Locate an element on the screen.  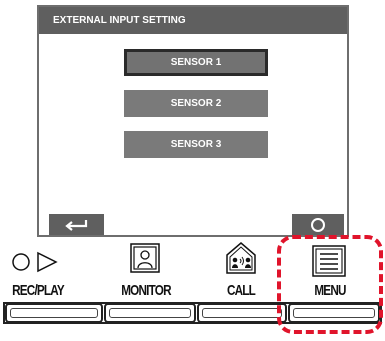
record-play-icon is located at coordinates (35, 262).